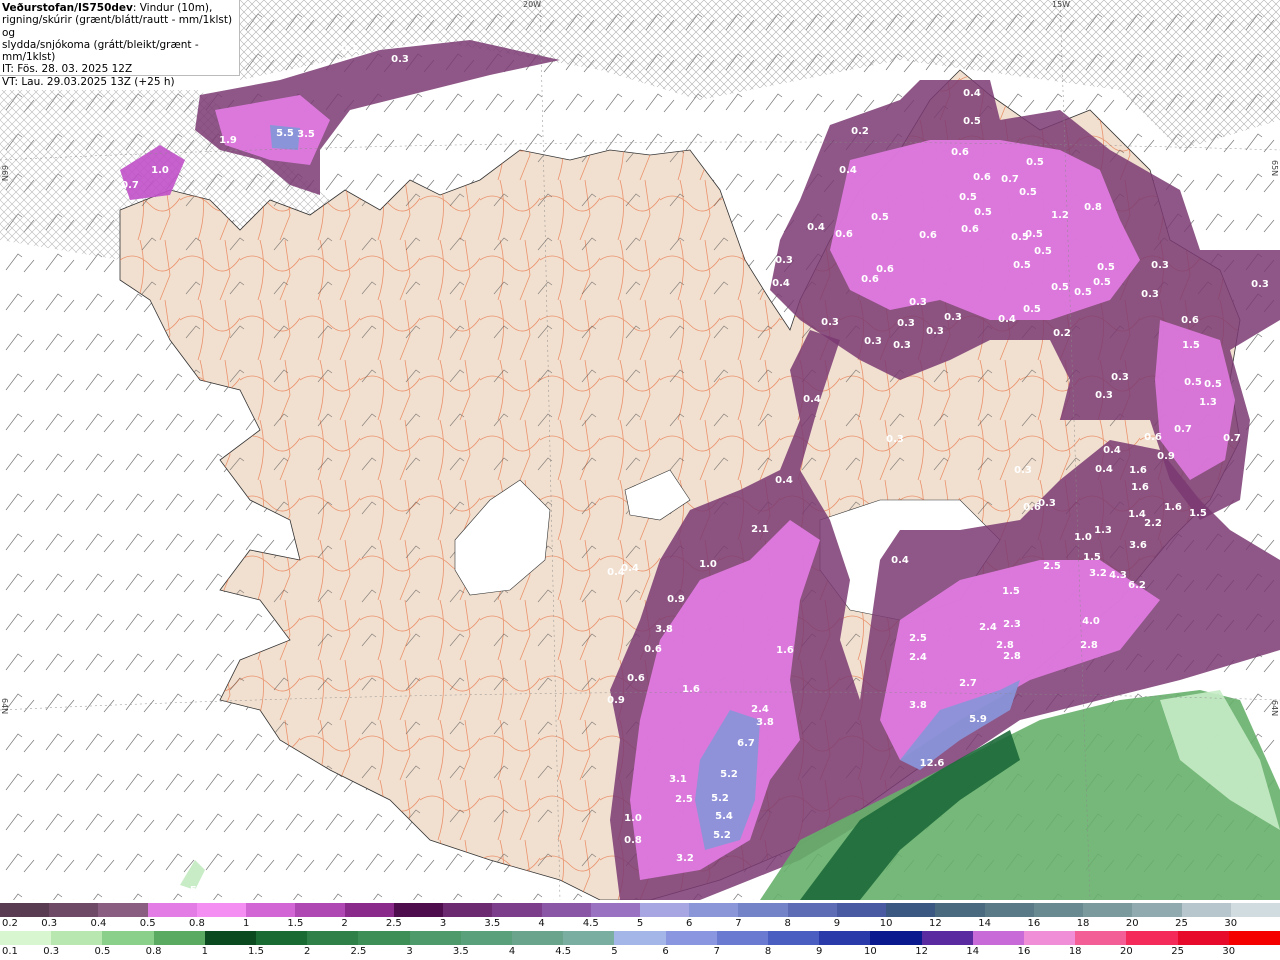 The width and height of the screenshot is (1280, 960). Describe the element at coordinates (653, 649) in the screenshot. I see `precip-value-91: 0.6` at that location.